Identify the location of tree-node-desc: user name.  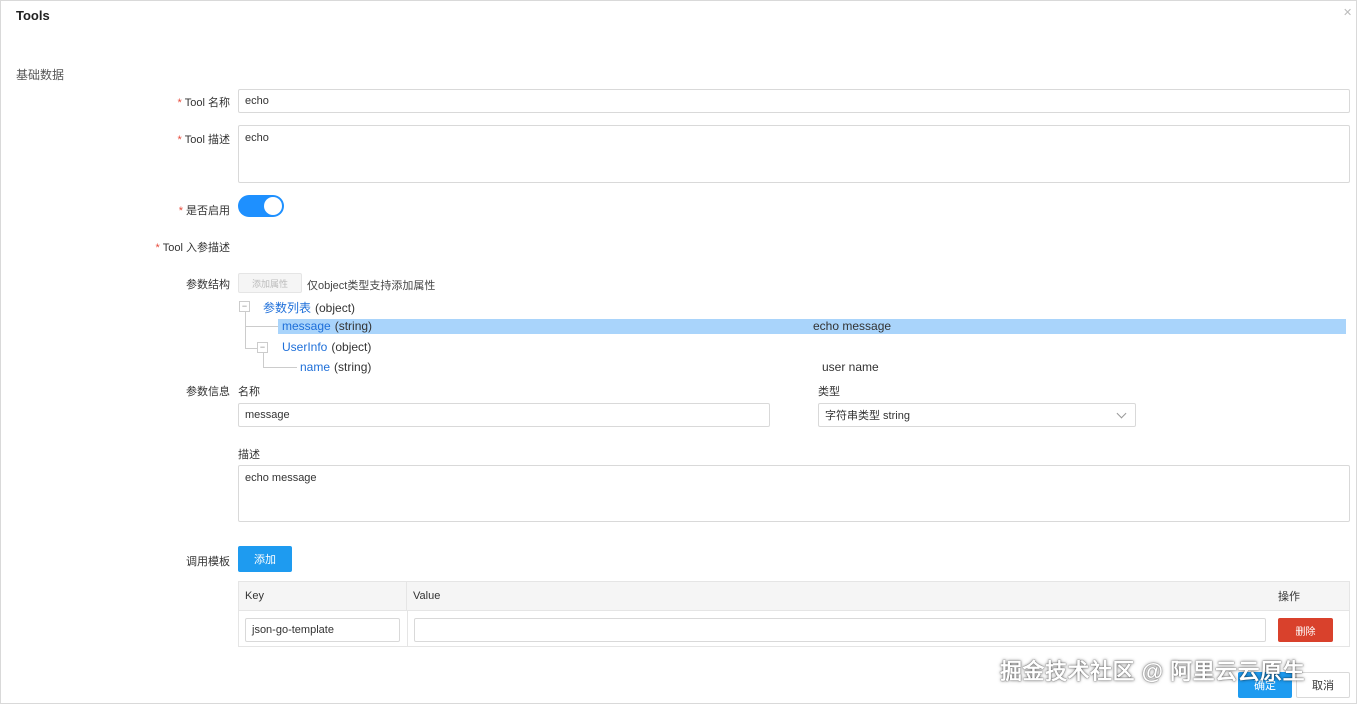
(850, 367).